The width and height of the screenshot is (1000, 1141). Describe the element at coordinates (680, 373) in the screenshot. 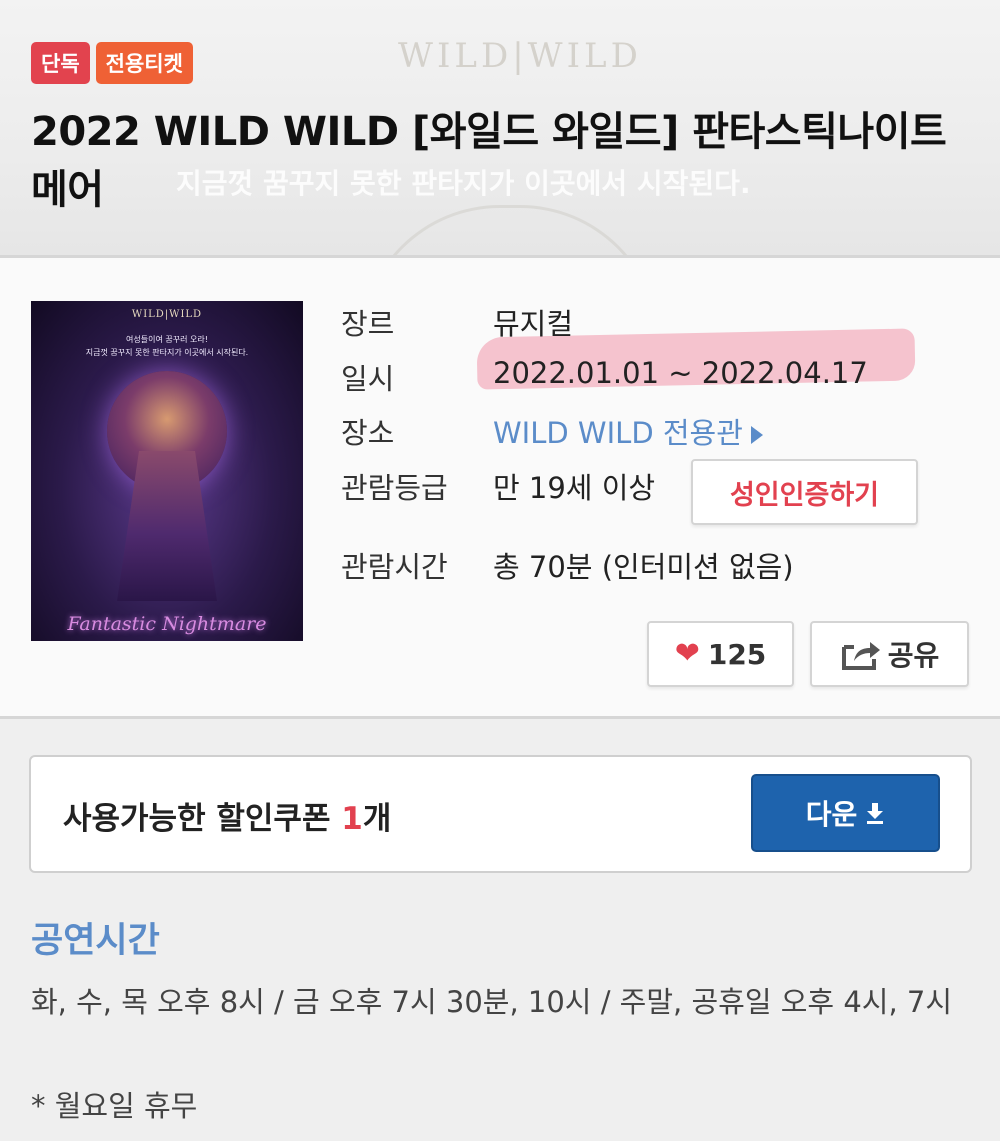

I see `date-value: 2022.01.01 ~ 2022.04.17` at that location.